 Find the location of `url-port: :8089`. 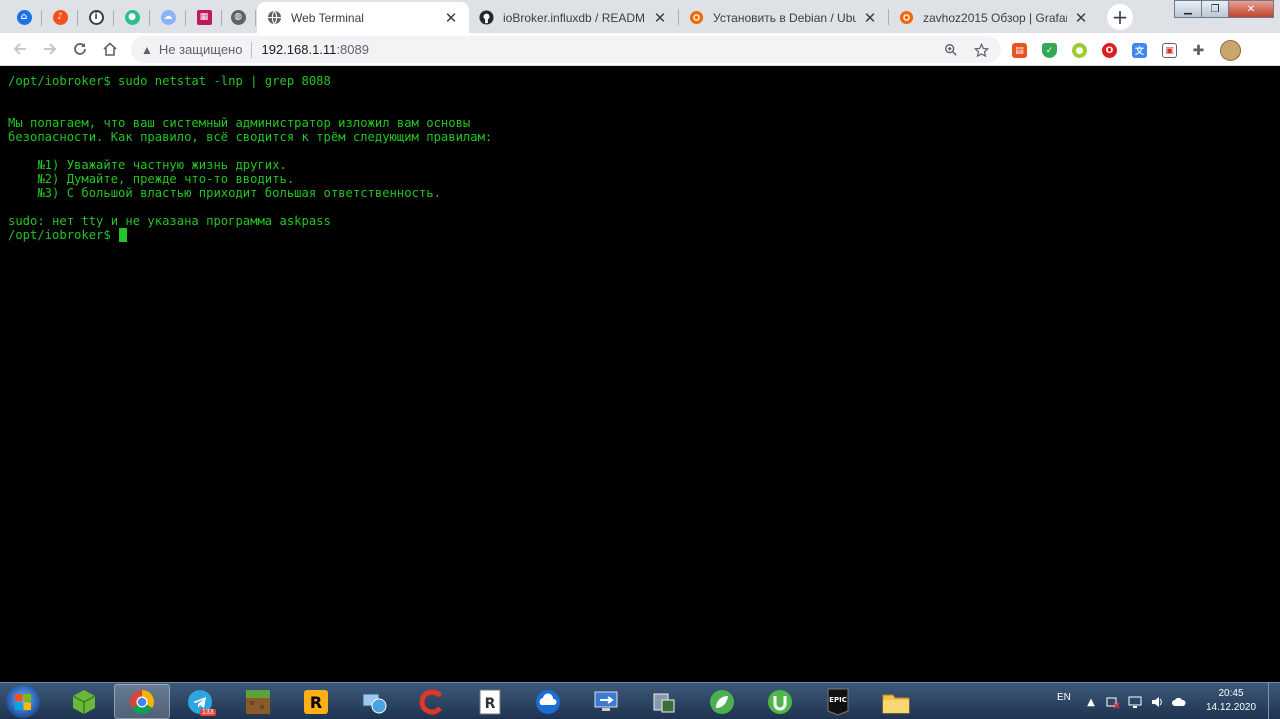

url-port: :8089 is located at coordinates (352, 49).